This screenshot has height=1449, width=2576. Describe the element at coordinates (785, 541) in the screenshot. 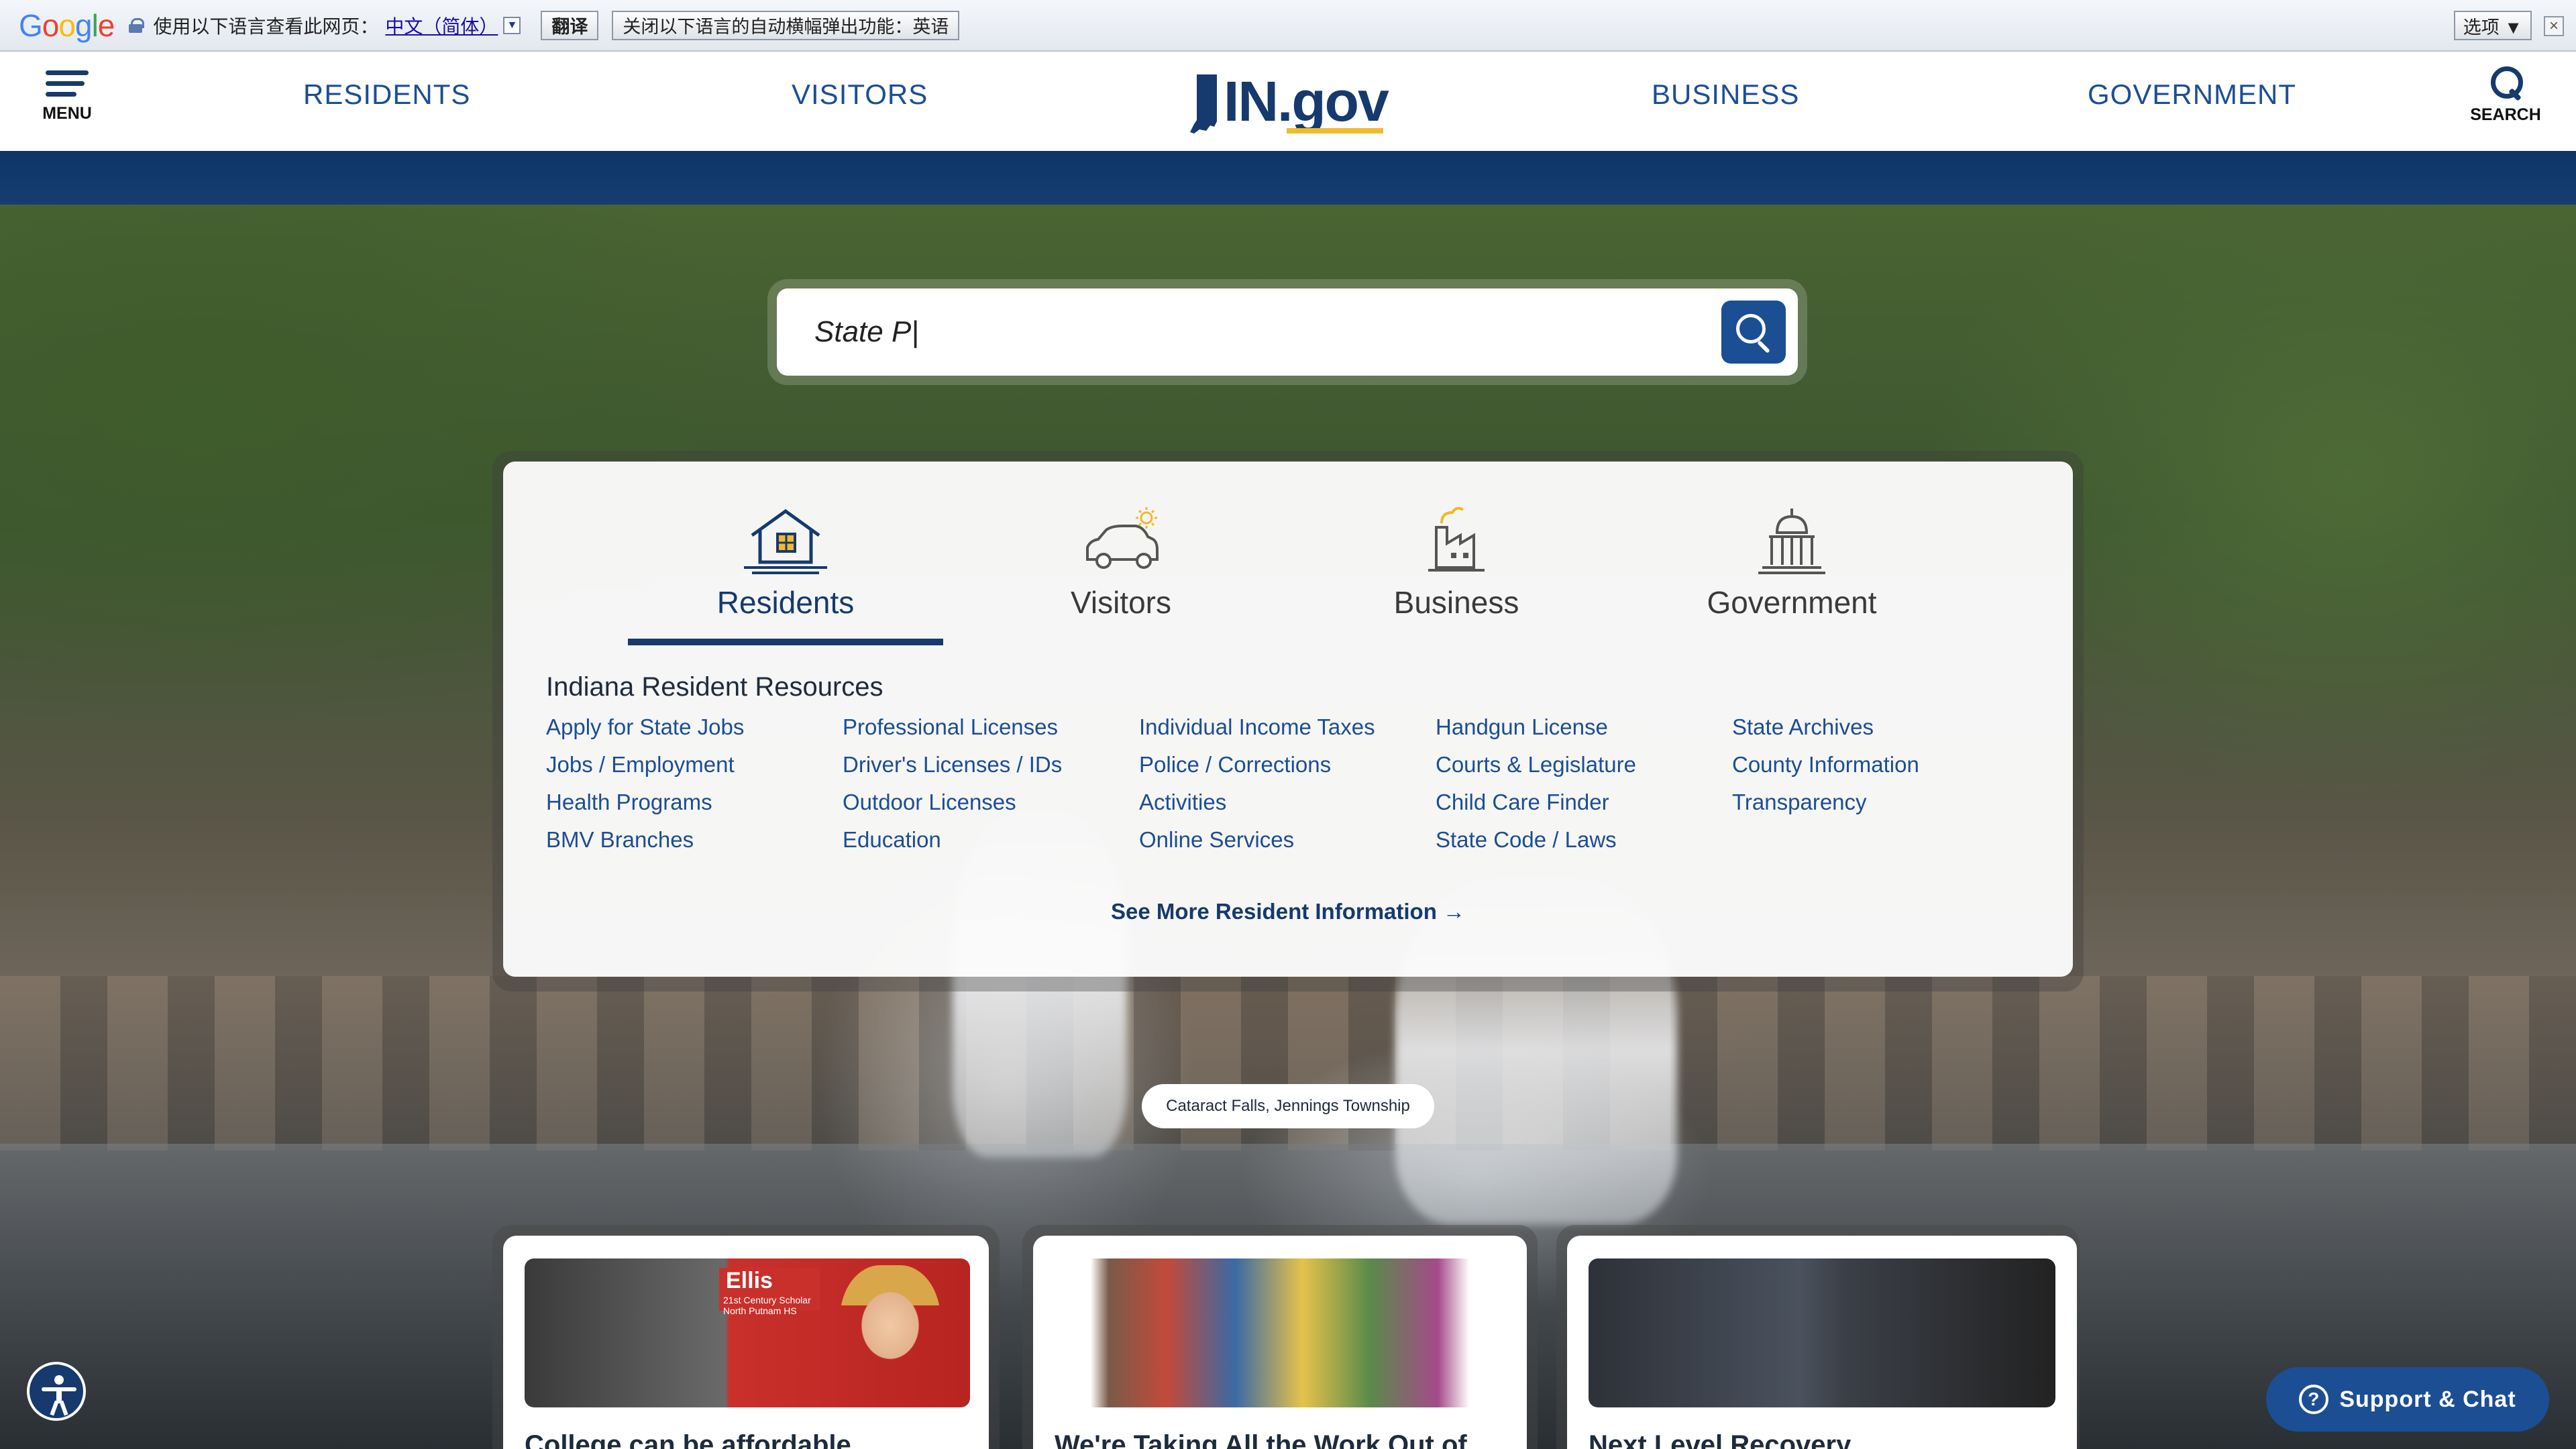

I see `house-icon` at that location.